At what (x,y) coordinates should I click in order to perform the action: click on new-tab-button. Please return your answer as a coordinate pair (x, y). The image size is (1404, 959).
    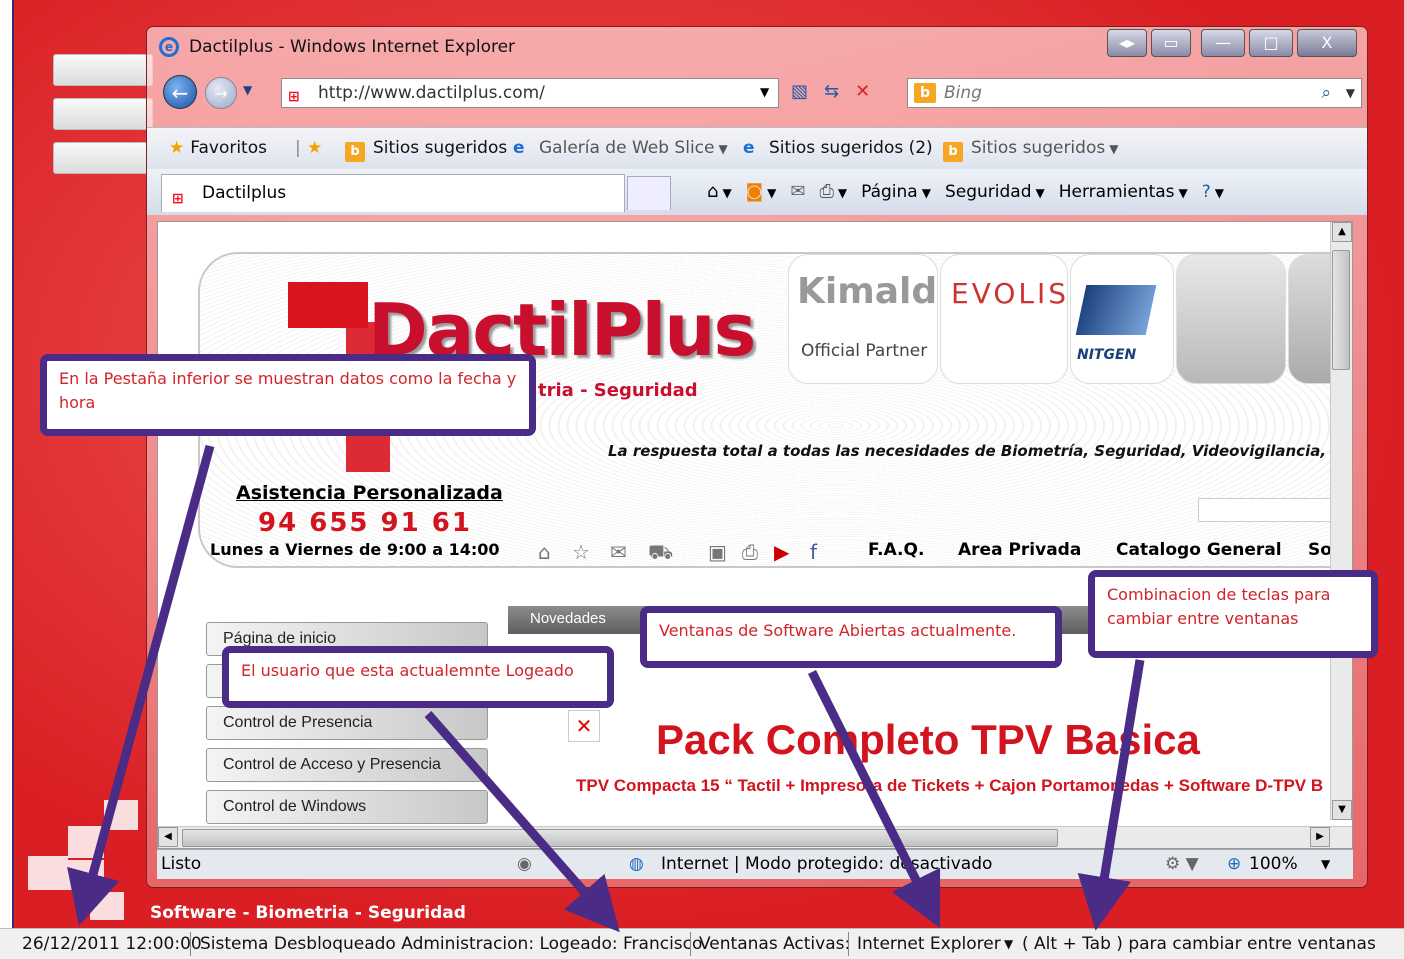
    Looking at the image, I should click on (649, 193).